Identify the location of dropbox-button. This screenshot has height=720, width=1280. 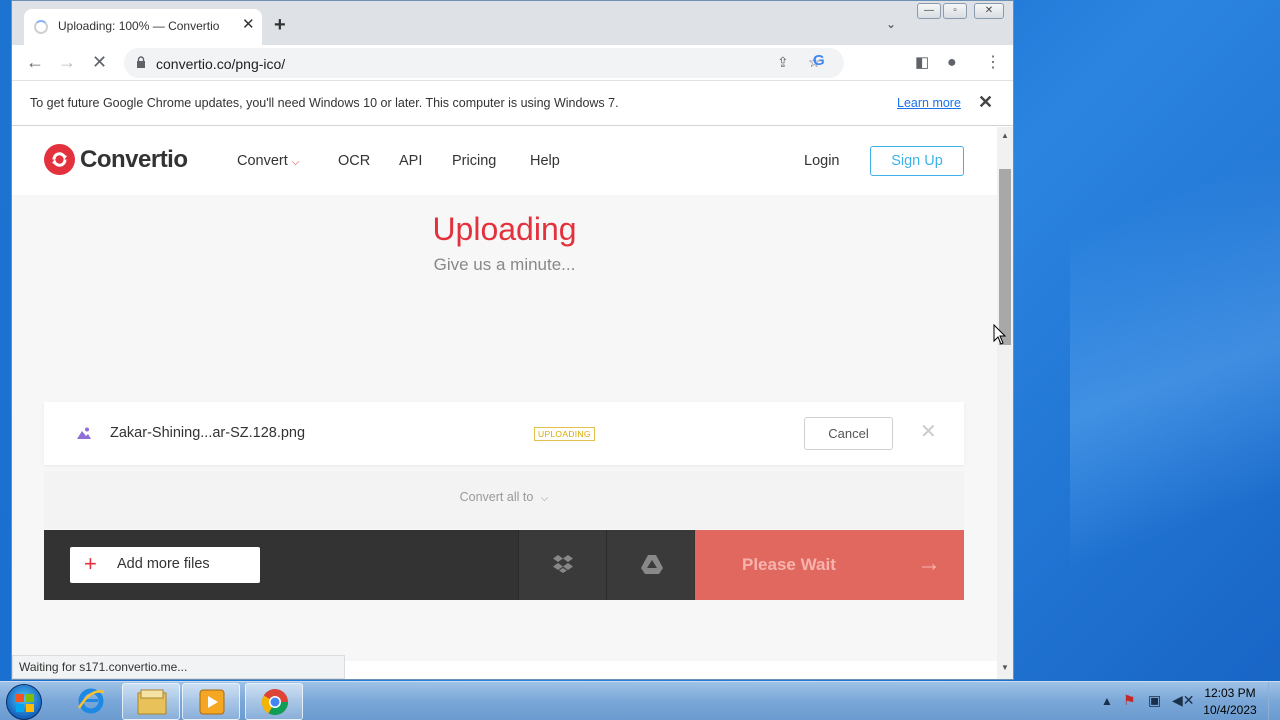
(562, 565).